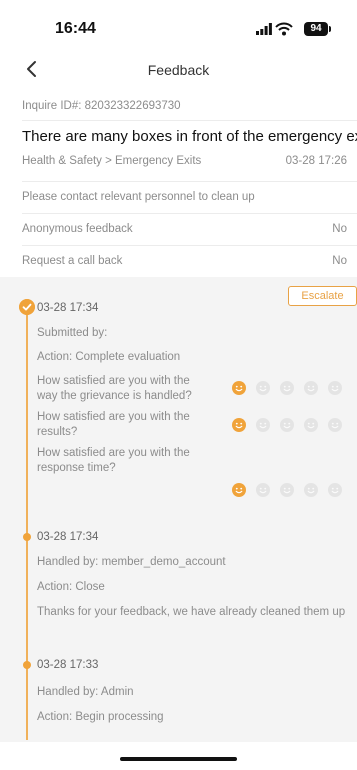  I want to click on callback-value: No, so click(339, 261).